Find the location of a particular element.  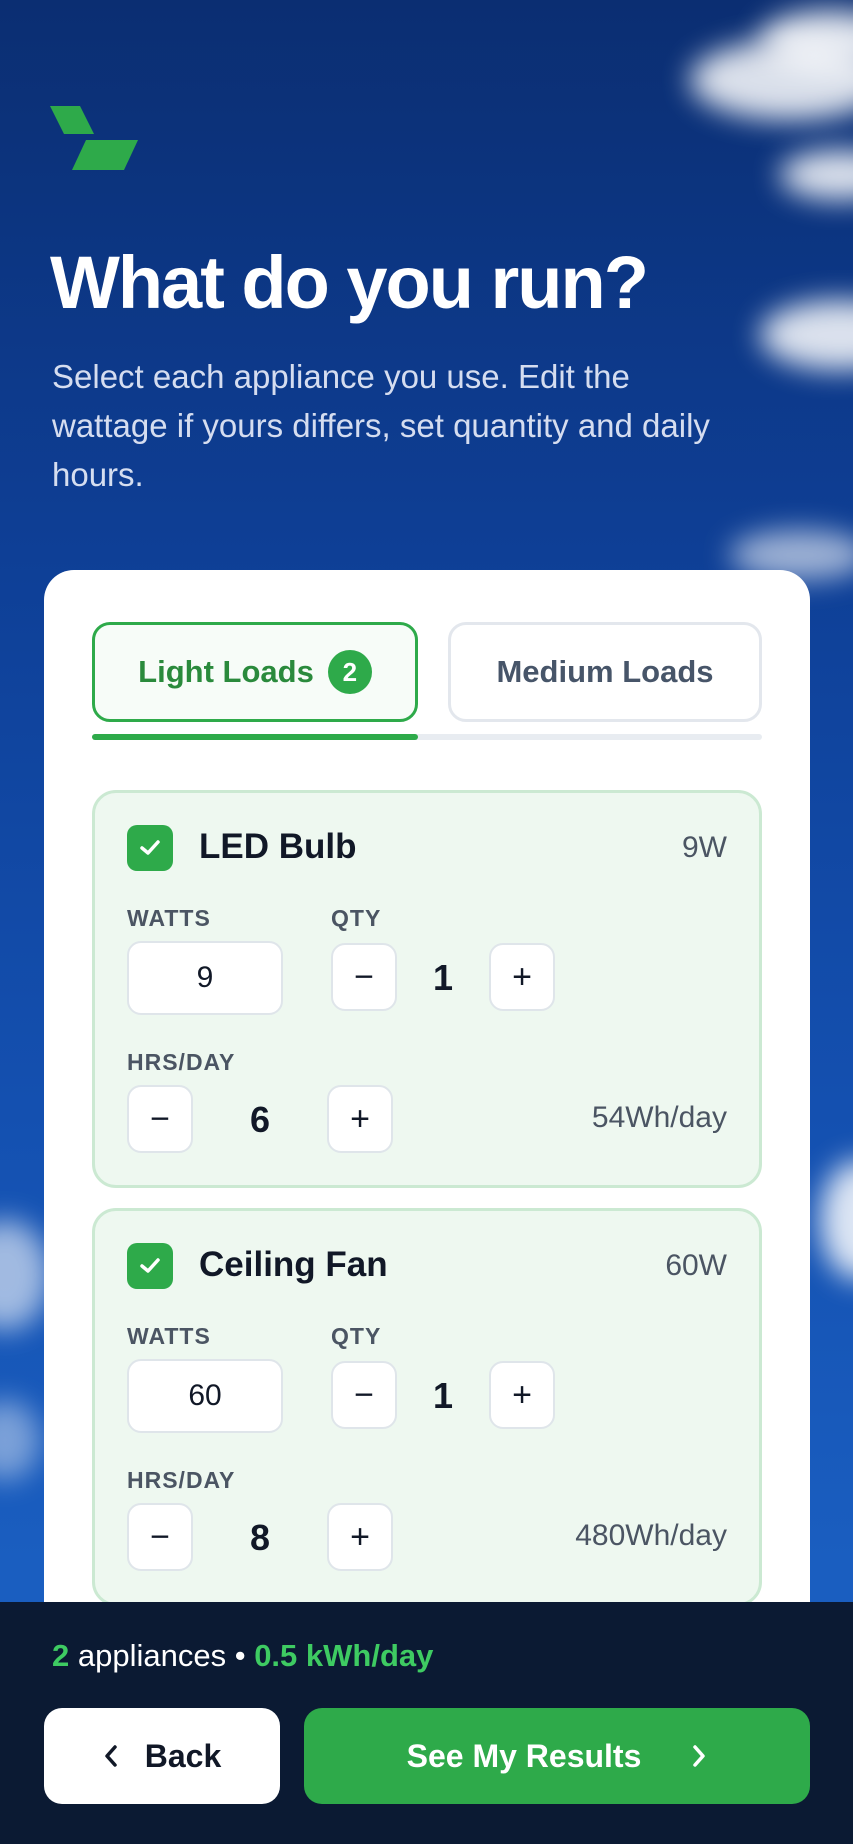

tab-medium-loads-label: Medium Loads is located at coordinates (605, 671).